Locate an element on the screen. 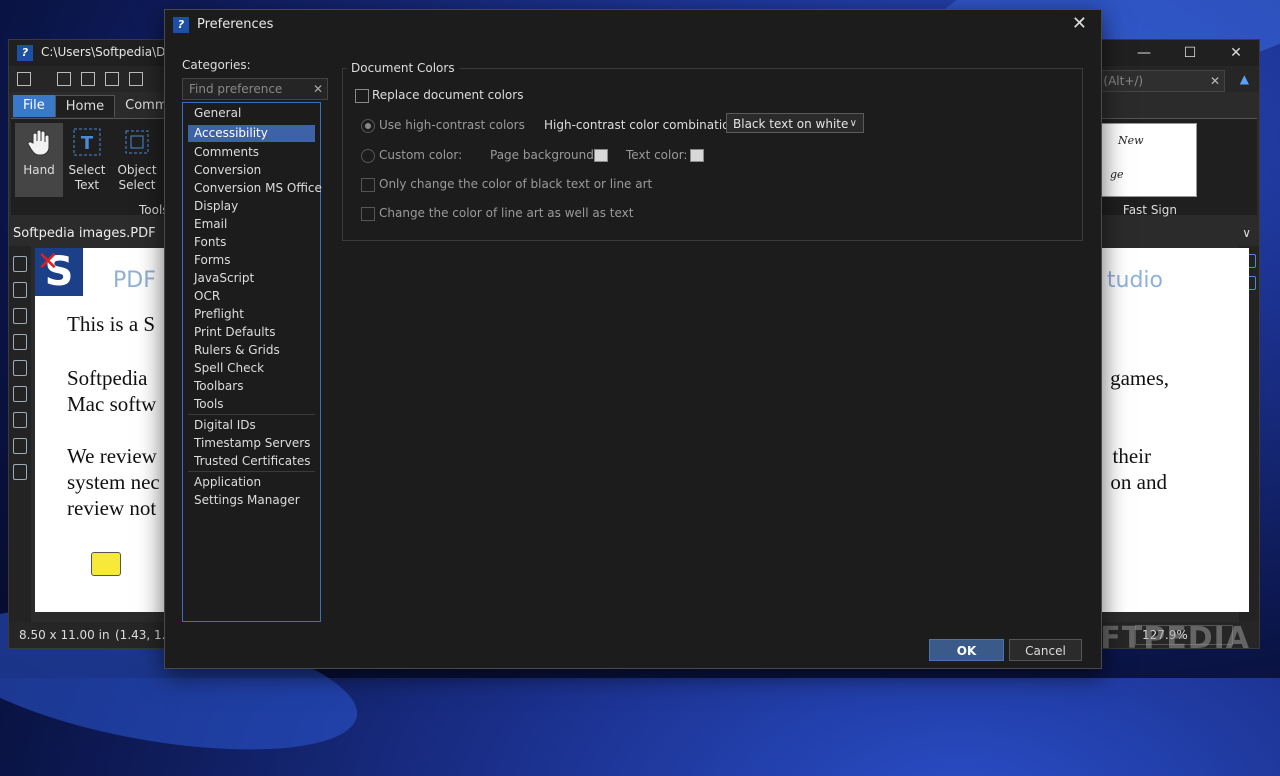 The image size is (1280, 776). page-text: on and is located at coordinates (1138, 482).